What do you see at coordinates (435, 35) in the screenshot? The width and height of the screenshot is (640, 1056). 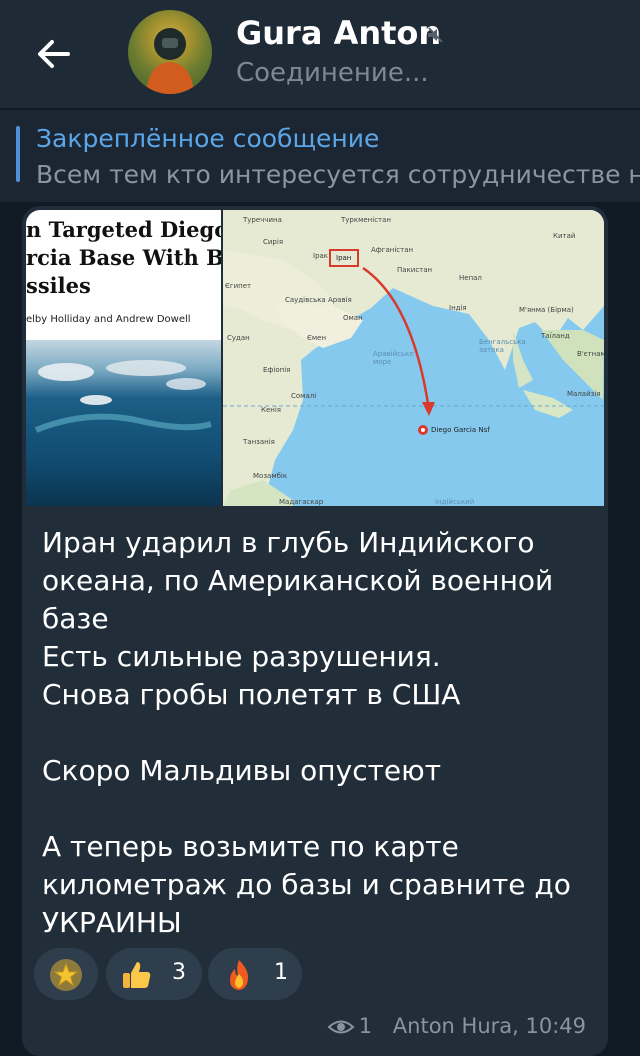 I see `muted-icon` at bounding box center [435, 35].